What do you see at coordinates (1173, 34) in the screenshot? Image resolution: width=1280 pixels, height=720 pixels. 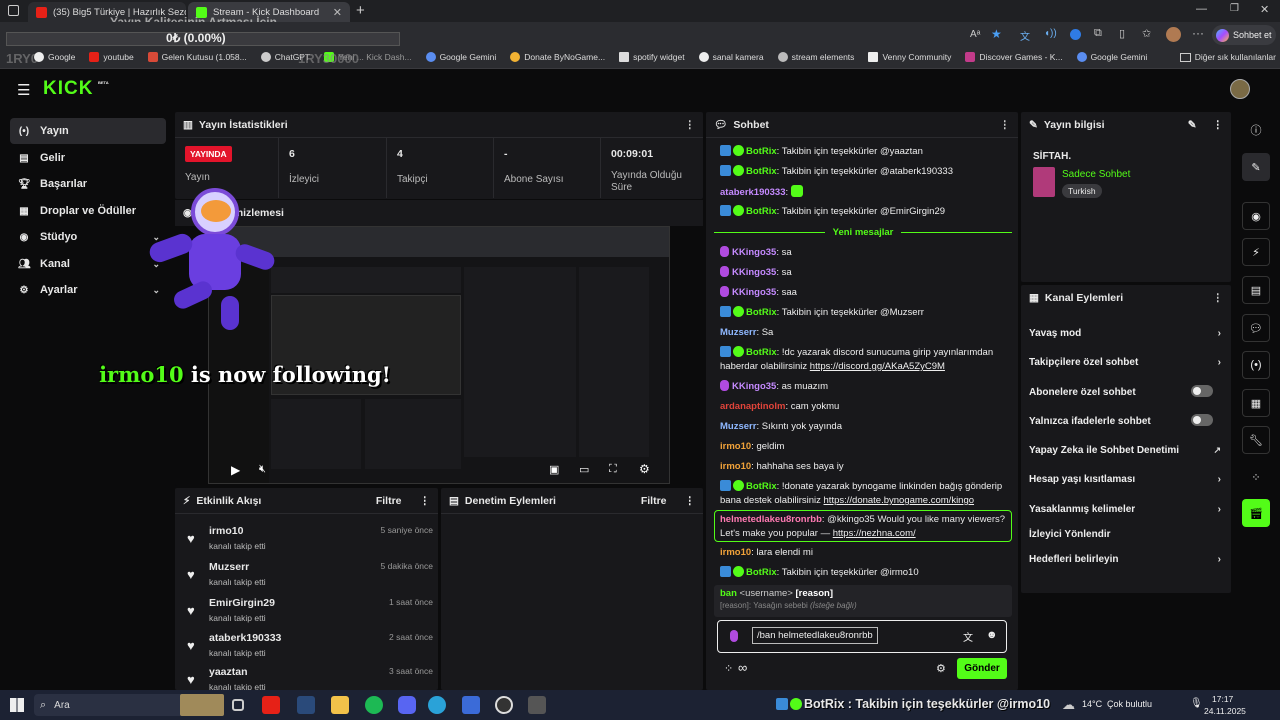 I see `profile-avatar` at bounding box center [1173, 34].